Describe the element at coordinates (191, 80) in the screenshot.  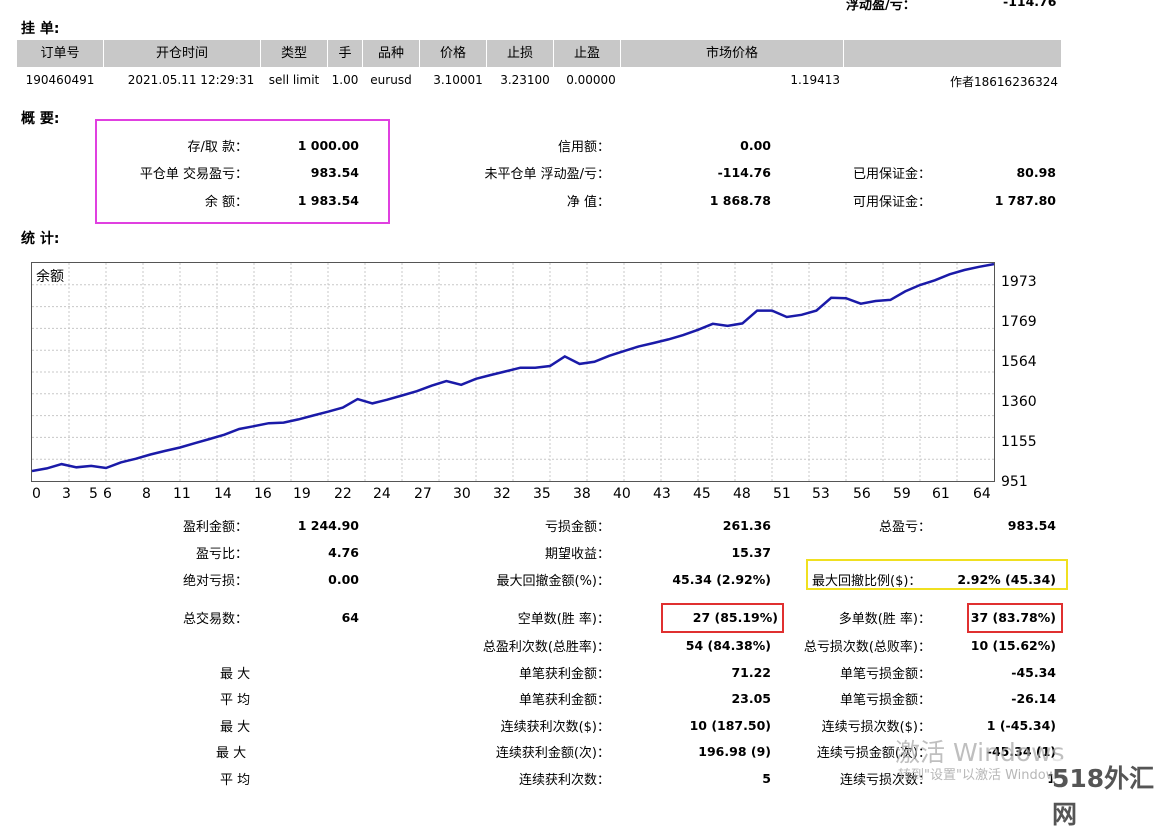
I see `order-time: 2021.05.11 12:29:31` at that location.